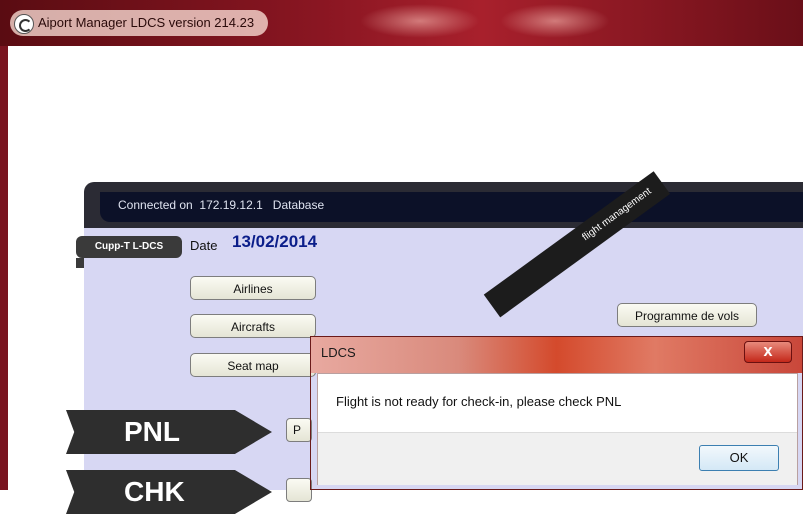 The image size is (803, 514). Describe the element at coordinates (24, 24) in the screenshot. I see `app-icon` at that location.